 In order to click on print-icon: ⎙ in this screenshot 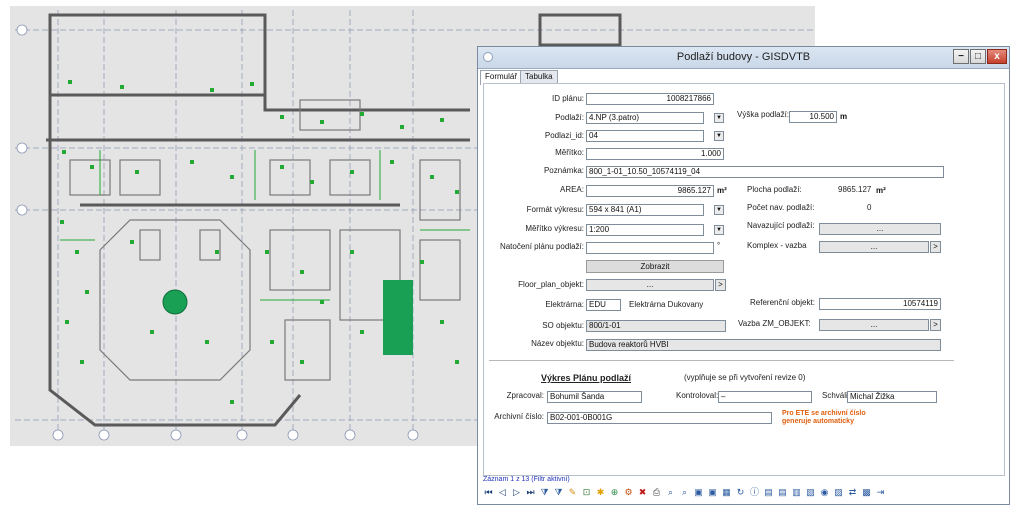, I will do `click(656, 492)`.